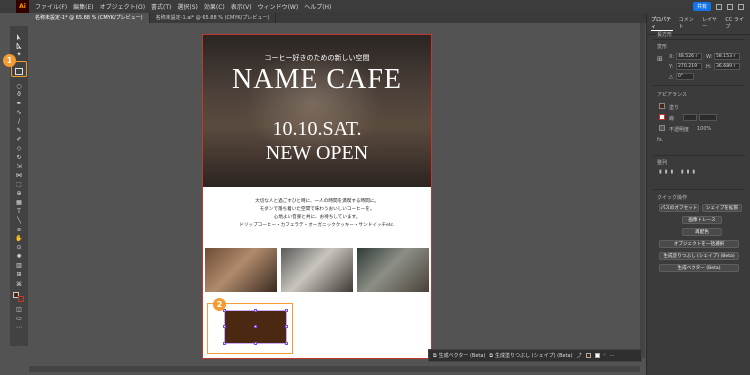  What do you see at coordinates (19, 203) in the screenshot?
I see `perspective-grid-tool-icon: ▦` at bounding box center [19, 203].